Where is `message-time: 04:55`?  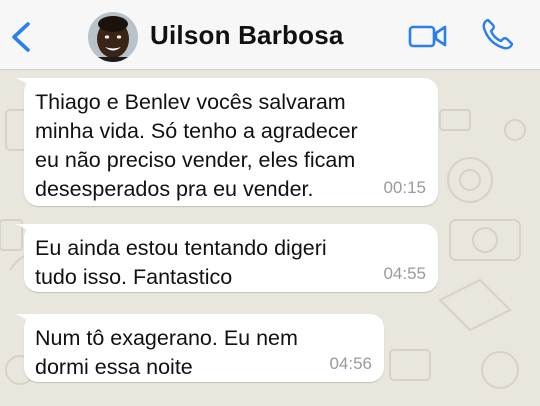
message-time: 04:55 is located at coordinates (404, 273).